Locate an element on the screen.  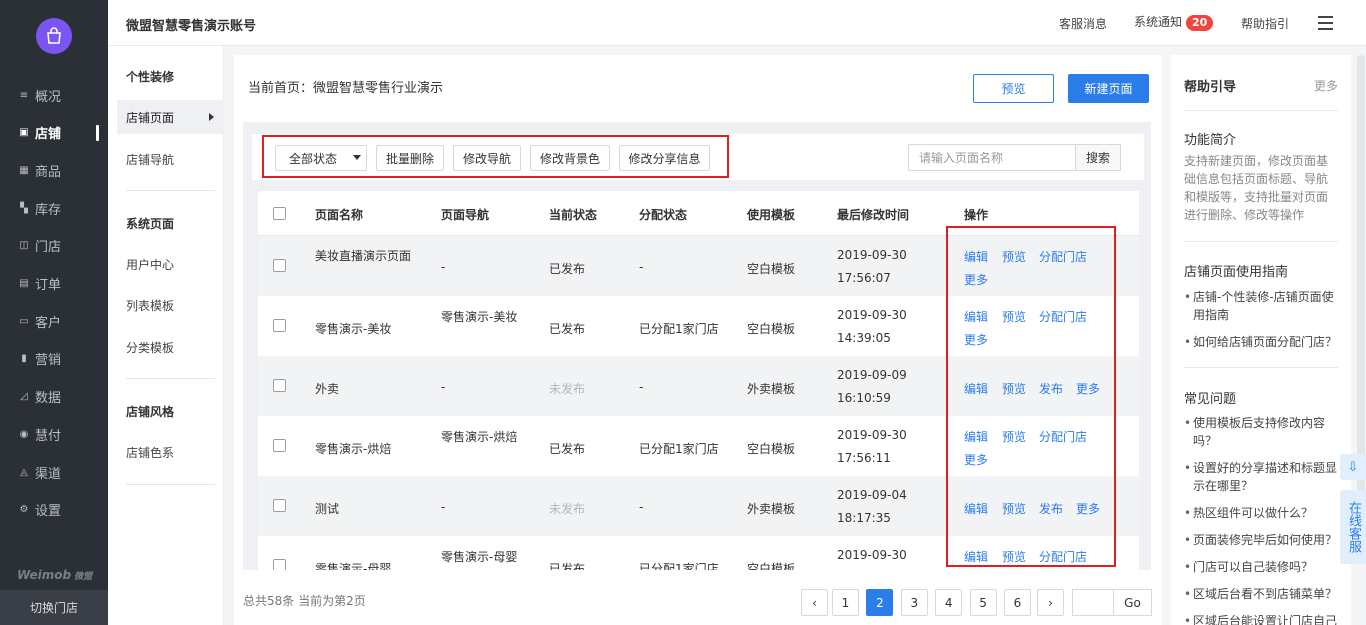
pagination-bar: 总共58条 当前为第2页 ‹ › Go 123456 is located at coordinates (698, 597).